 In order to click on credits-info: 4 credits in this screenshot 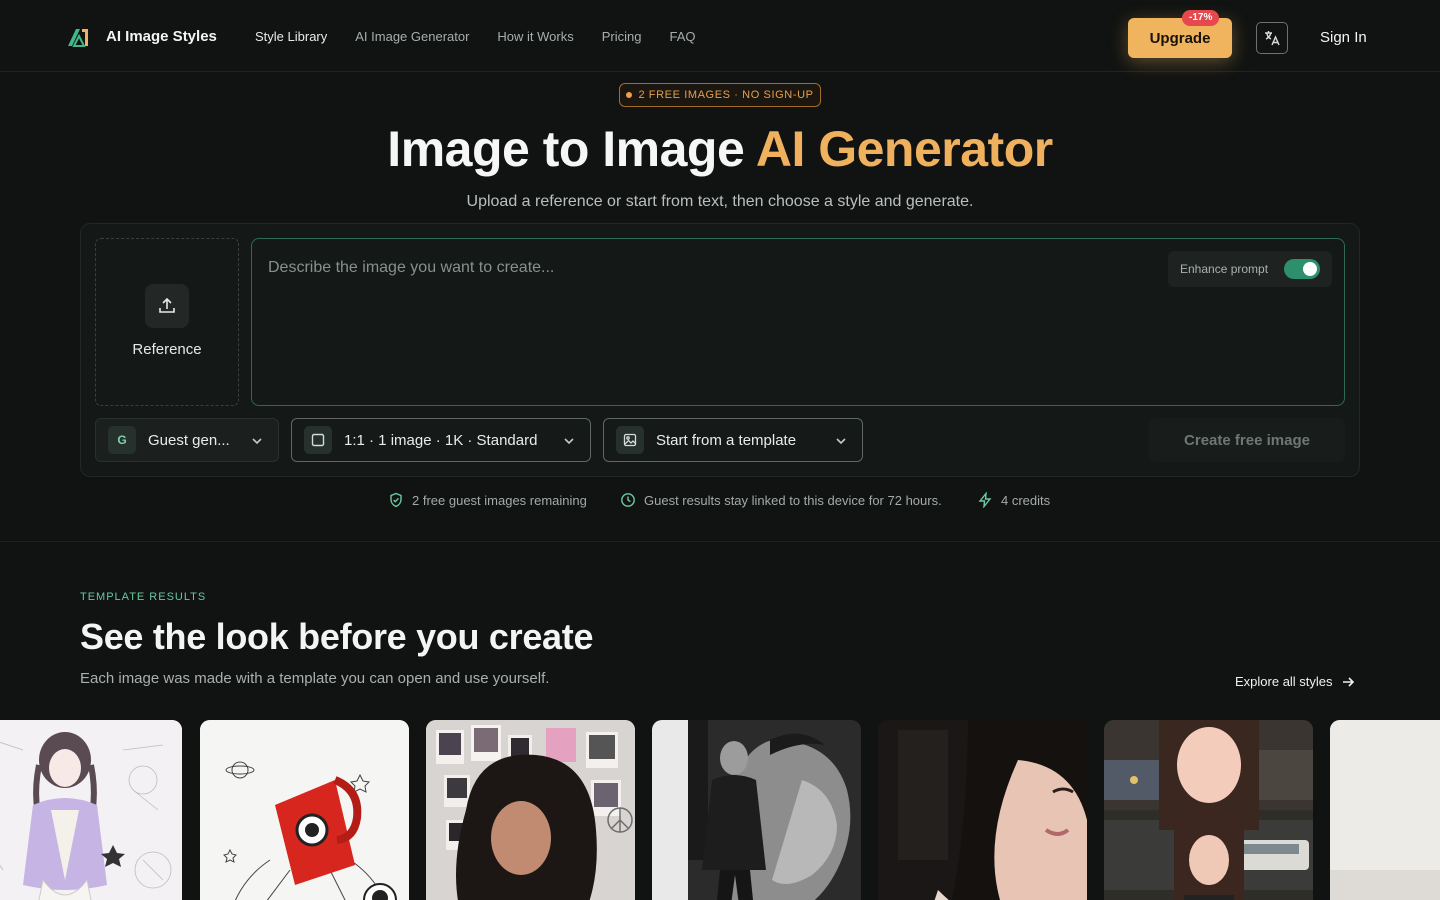, I will do `click(1013, 500)`.